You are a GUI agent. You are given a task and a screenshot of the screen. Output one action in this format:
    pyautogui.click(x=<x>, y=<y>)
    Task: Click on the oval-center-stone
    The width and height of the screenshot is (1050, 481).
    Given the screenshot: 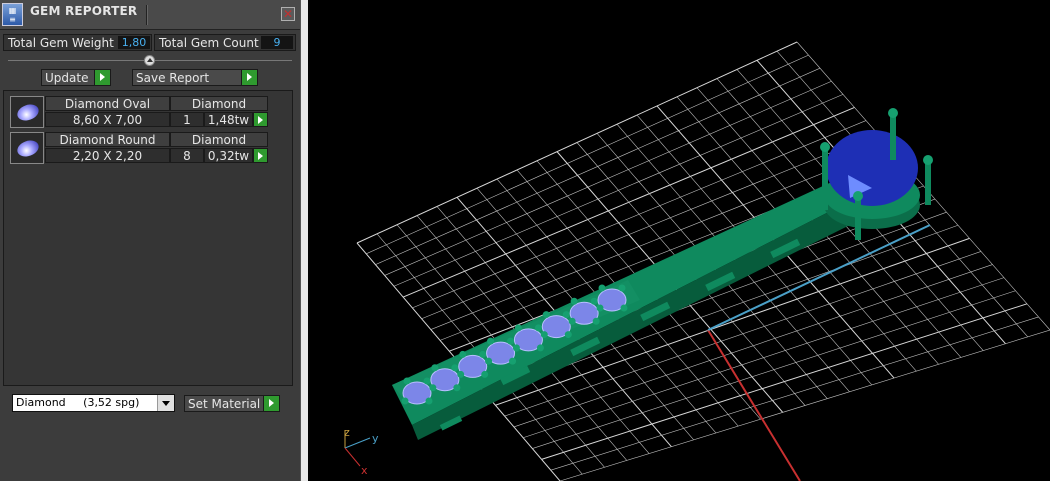 What is the action you would take?
    pyautogui.click(x=872, y=168)
    